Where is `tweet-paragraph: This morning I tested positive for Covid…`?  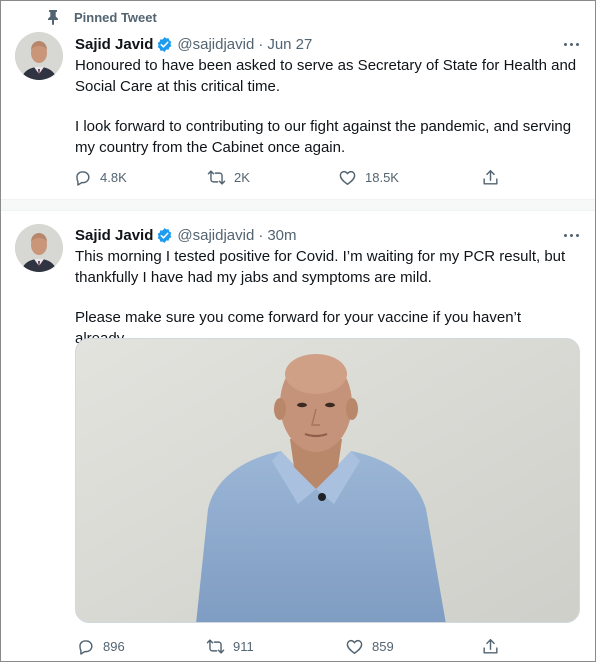
tweet-paragraph: This morning I tested positive for Covid… is located at coordinates (320, 267).